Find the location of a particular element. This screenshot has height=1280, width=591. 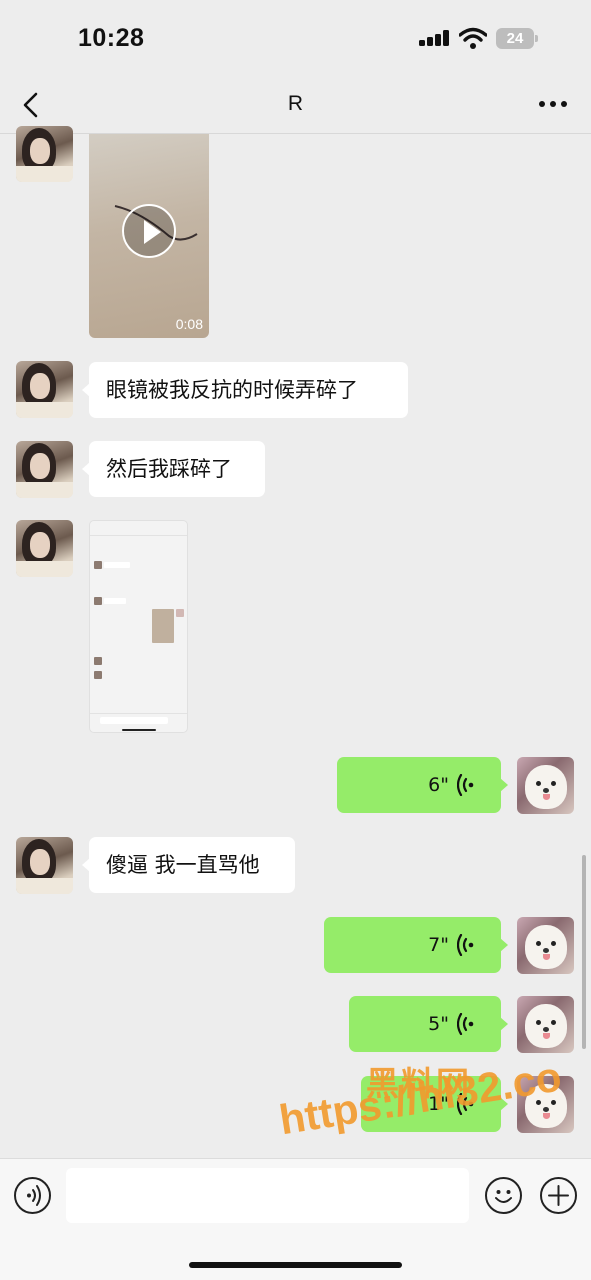

signal-icon is located at coordinates (435, 38).